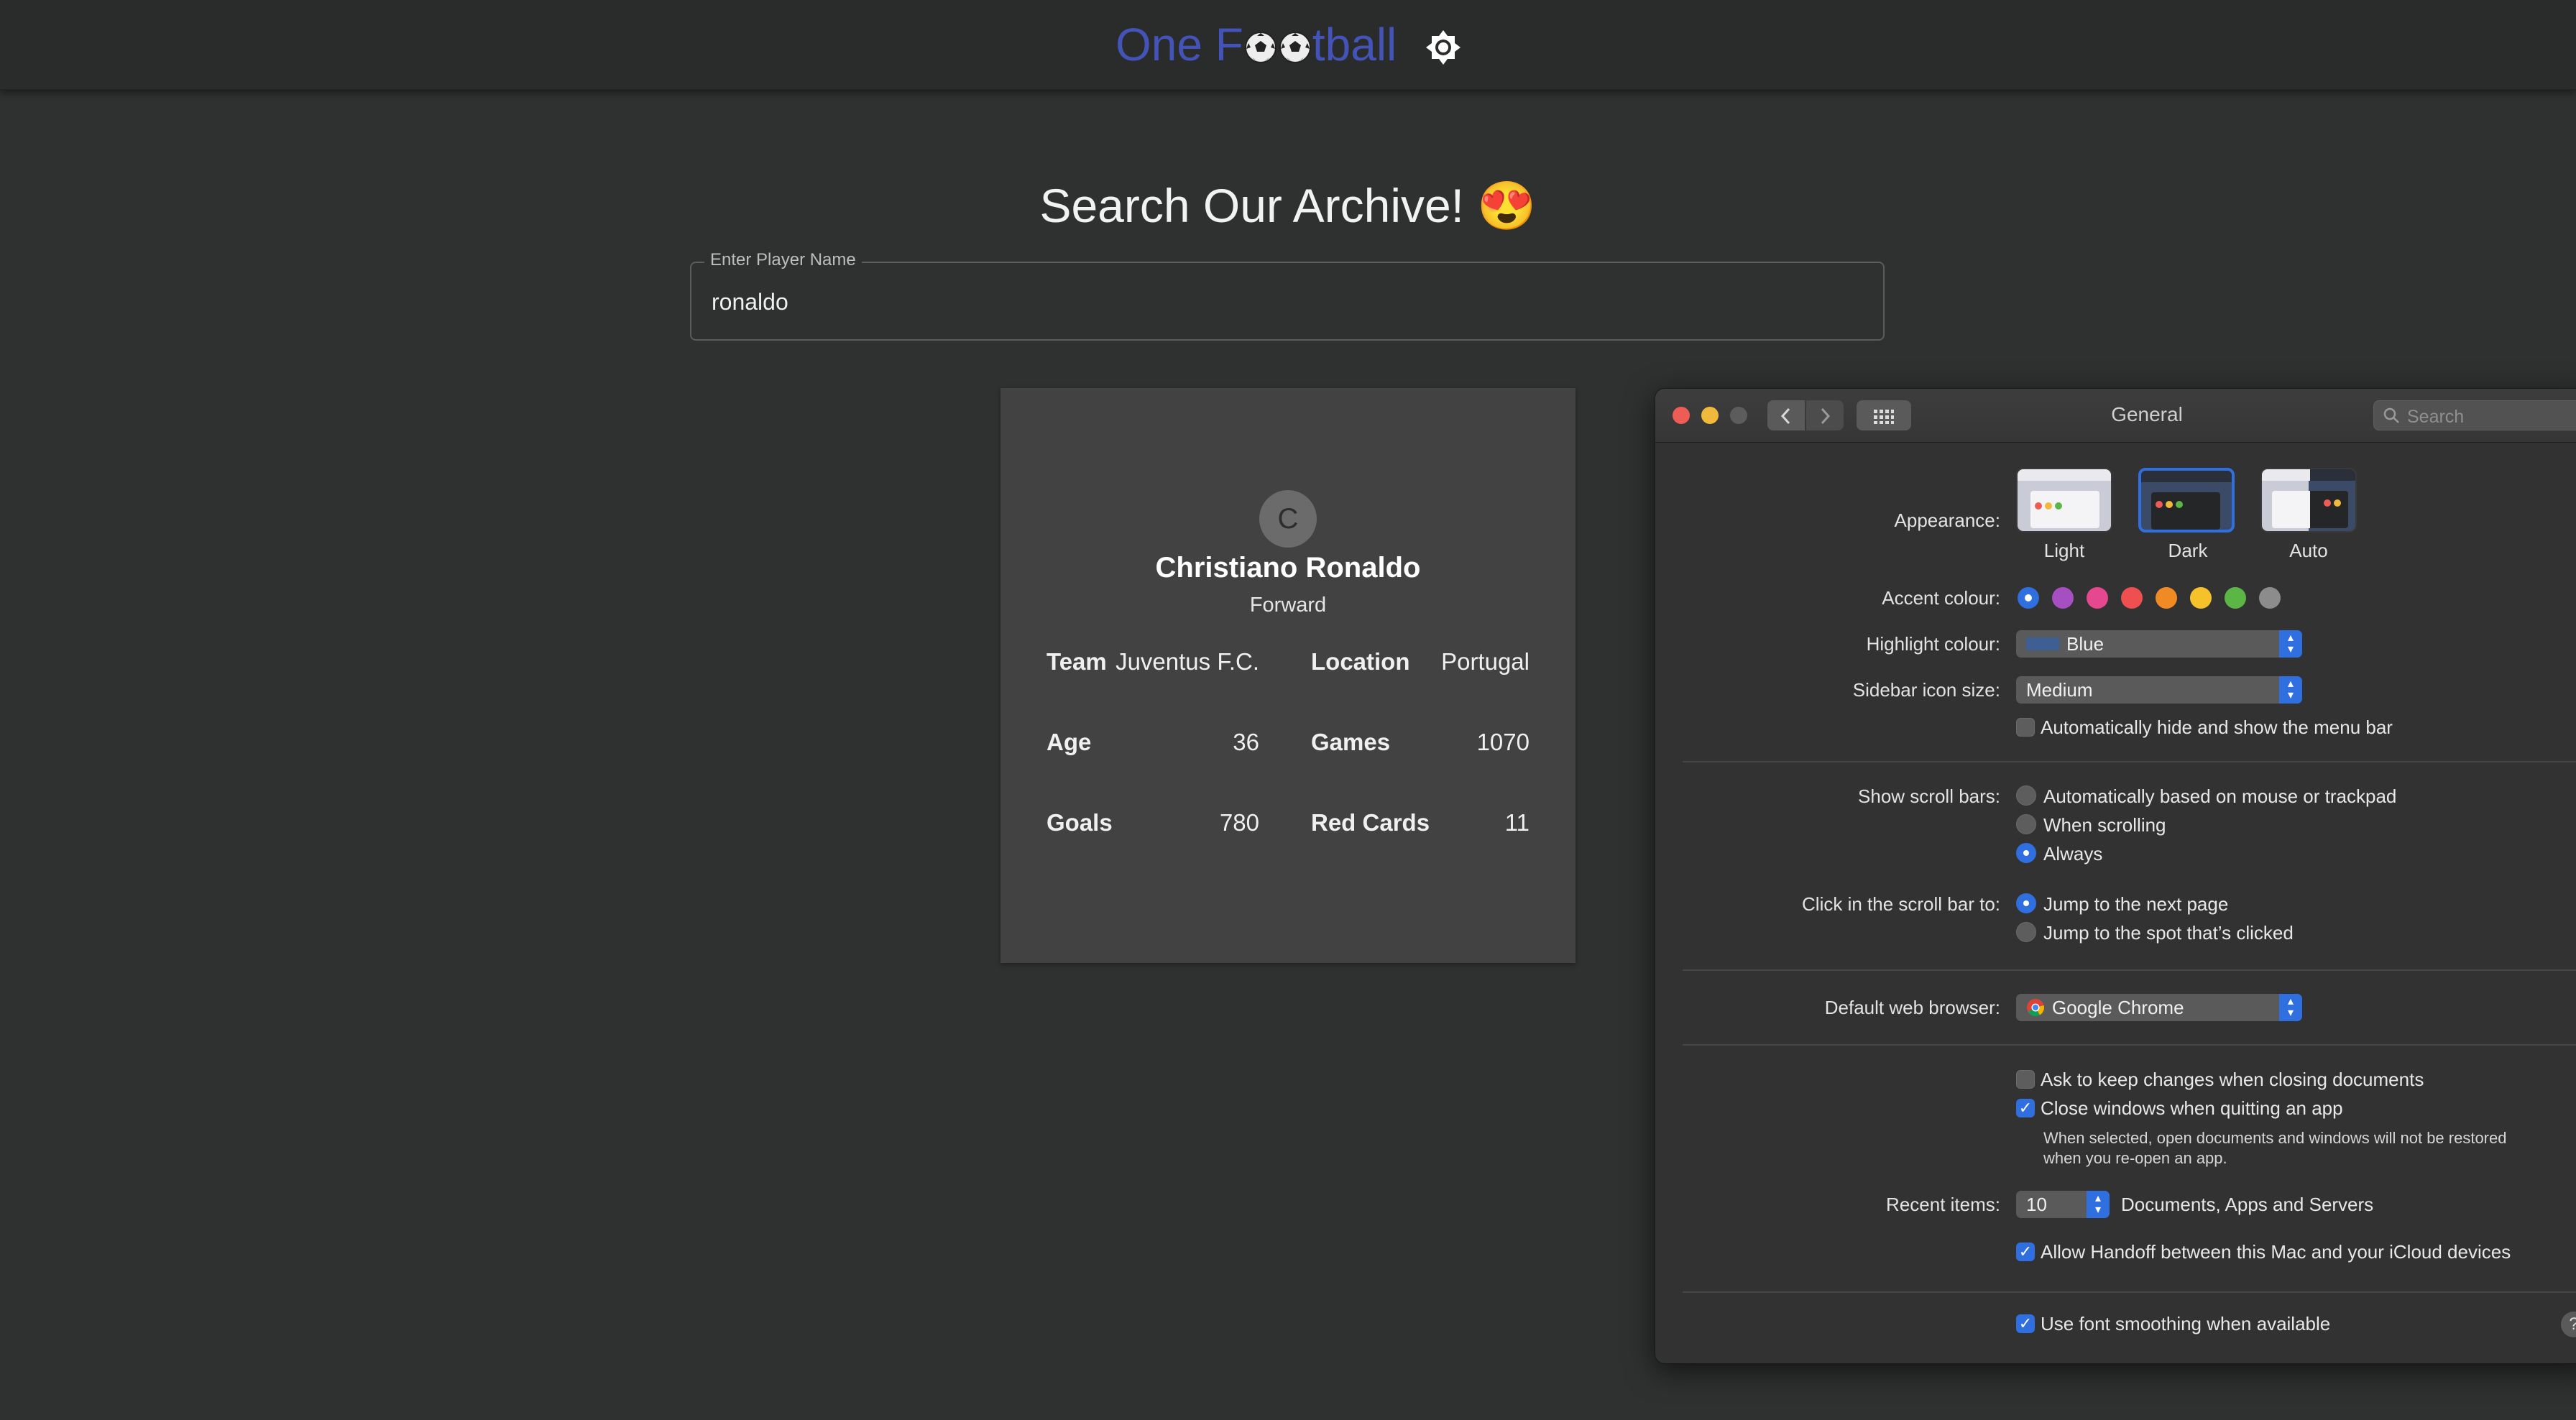 The width and height of the screenshot is (2576, 1420). I want to click on prefs-search-box, so click(2474, 415).